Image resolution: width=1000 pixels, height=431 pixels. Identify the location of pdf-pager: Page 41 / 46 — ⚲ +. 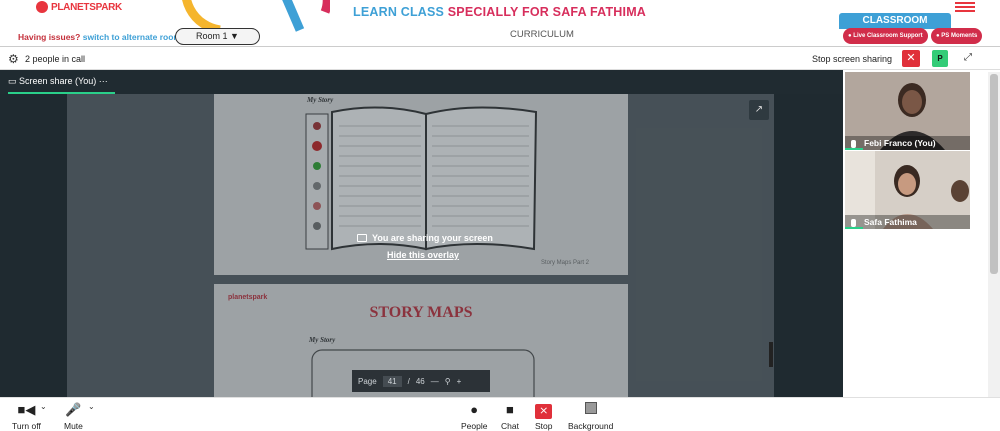
(421, 381).